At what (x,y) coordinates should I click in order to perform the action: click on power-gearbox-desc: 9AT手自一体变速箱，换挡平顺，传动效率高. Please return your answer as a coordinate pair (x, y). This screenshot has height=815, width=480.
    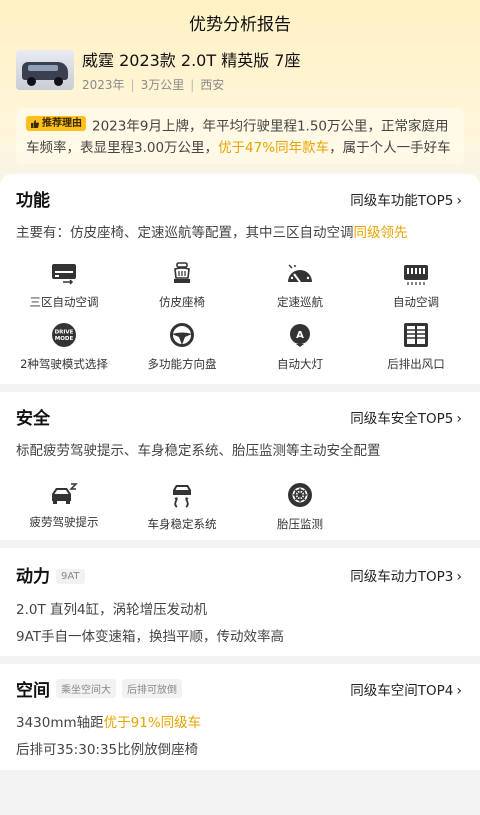
    Looking at the image, I should click on (150, 637).